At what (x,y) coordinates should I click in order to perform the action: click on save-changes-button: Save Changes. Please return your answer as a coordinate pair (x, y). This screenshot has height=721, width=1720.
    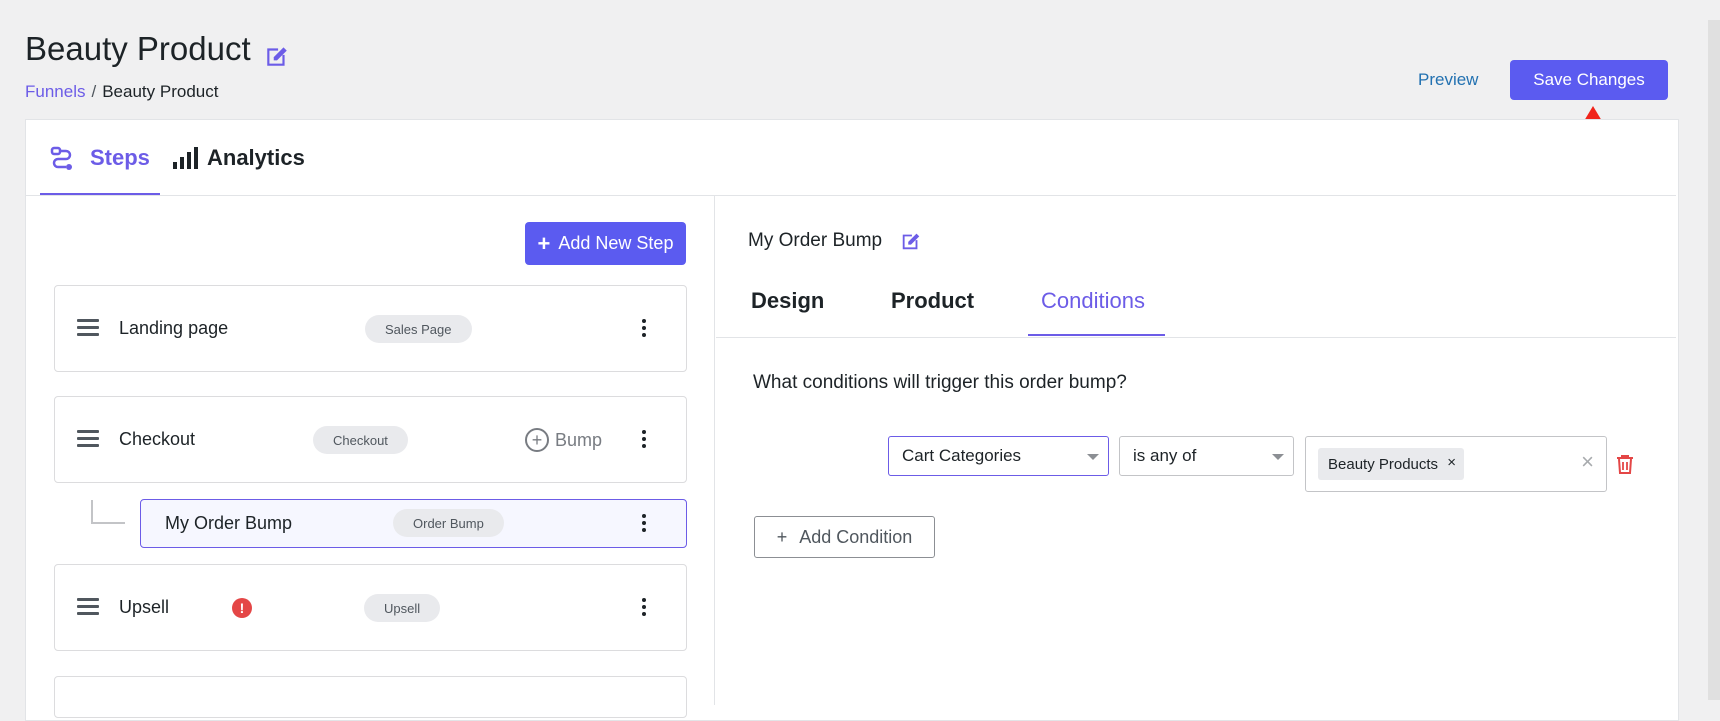
    Looking at the image, I should click on (1589, 80).